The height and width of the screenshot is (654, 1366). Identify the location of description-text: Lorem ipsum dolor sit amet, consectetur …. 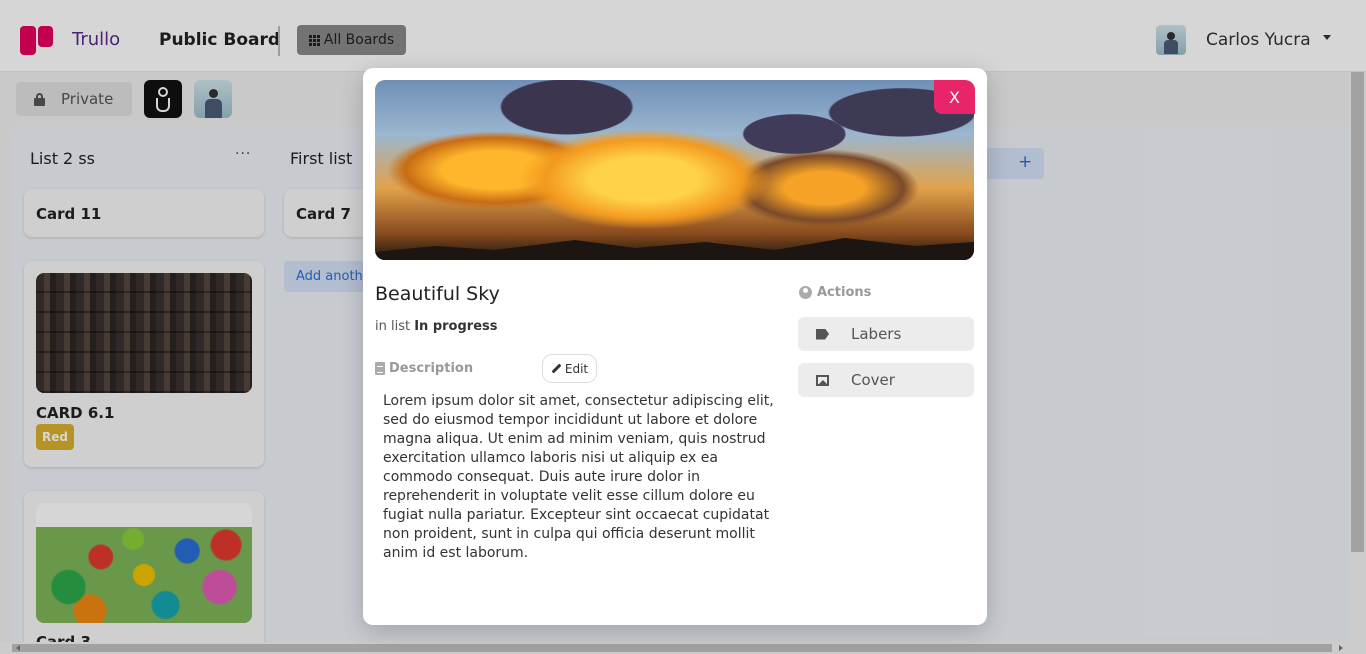
(583, 477).